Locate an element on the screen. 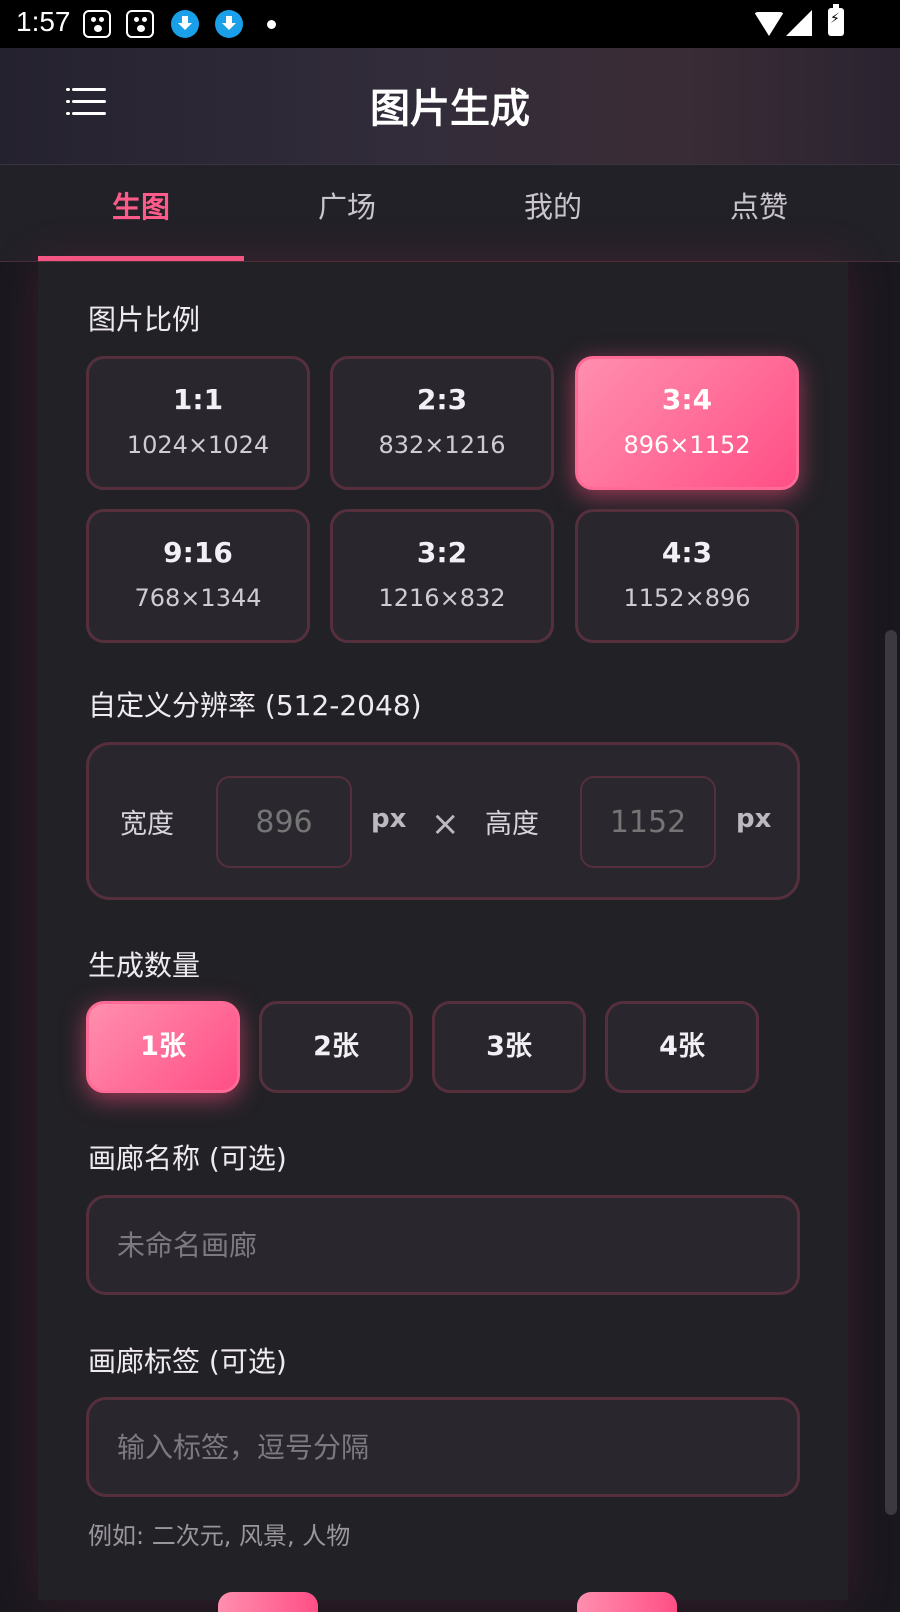  tab-square: 广场 is located at coordinates (347, 213).